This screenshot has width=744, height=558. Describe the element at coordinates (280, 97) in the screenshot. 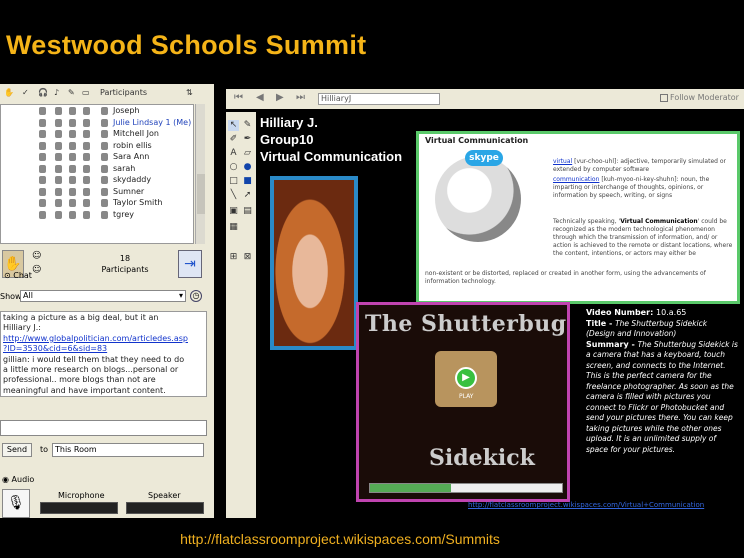

I see `next-page-icon: ▶` at that location.